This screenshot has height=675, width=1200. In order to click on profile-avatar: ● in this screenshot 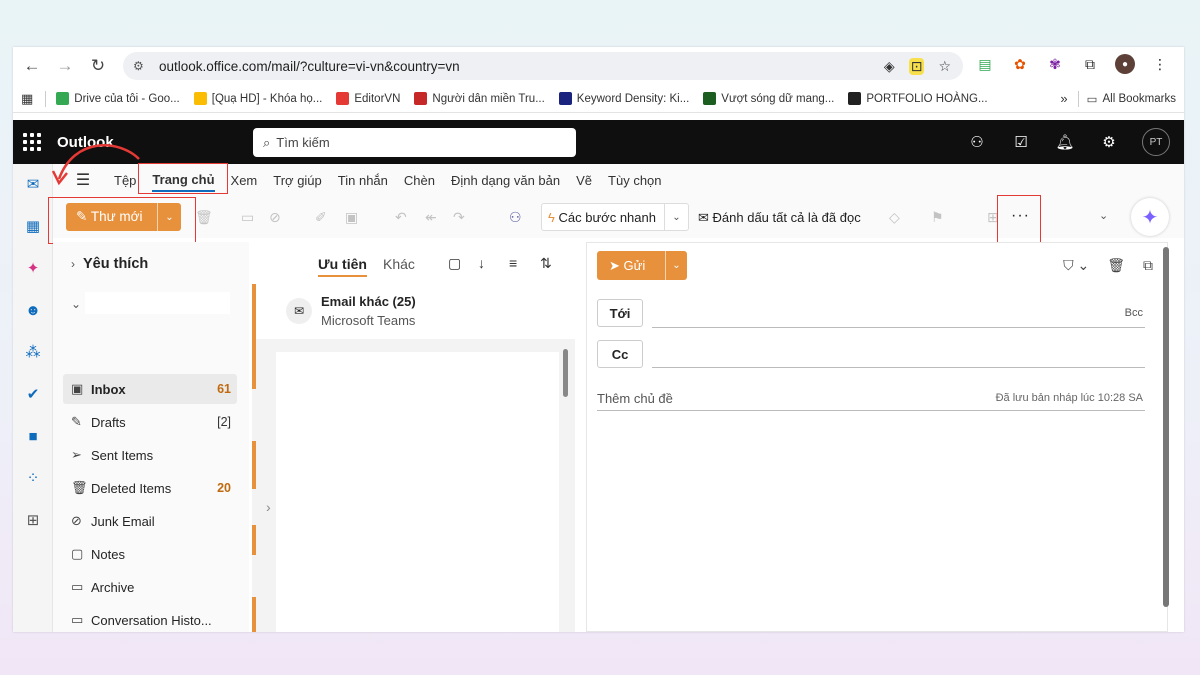, I will do `click(1125, 64)`.